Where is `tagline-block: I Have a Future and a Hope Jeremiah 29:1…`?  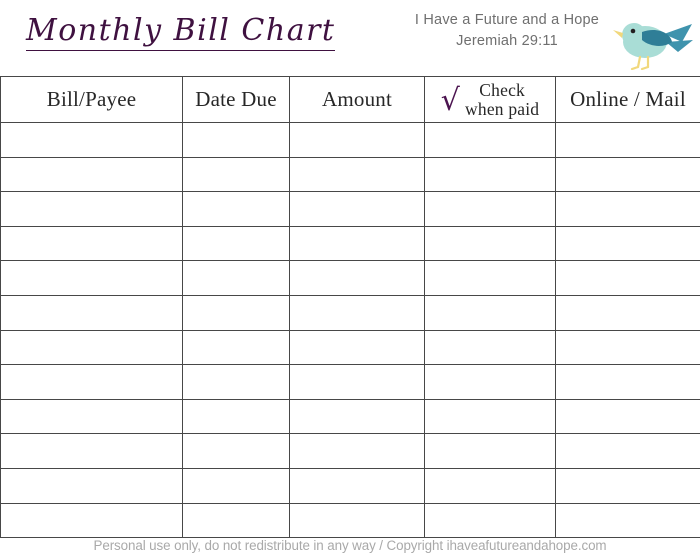 tagline-block: I Have a Future and a Hope Jeremiah 29:1… is located at coordinates (507, 31).